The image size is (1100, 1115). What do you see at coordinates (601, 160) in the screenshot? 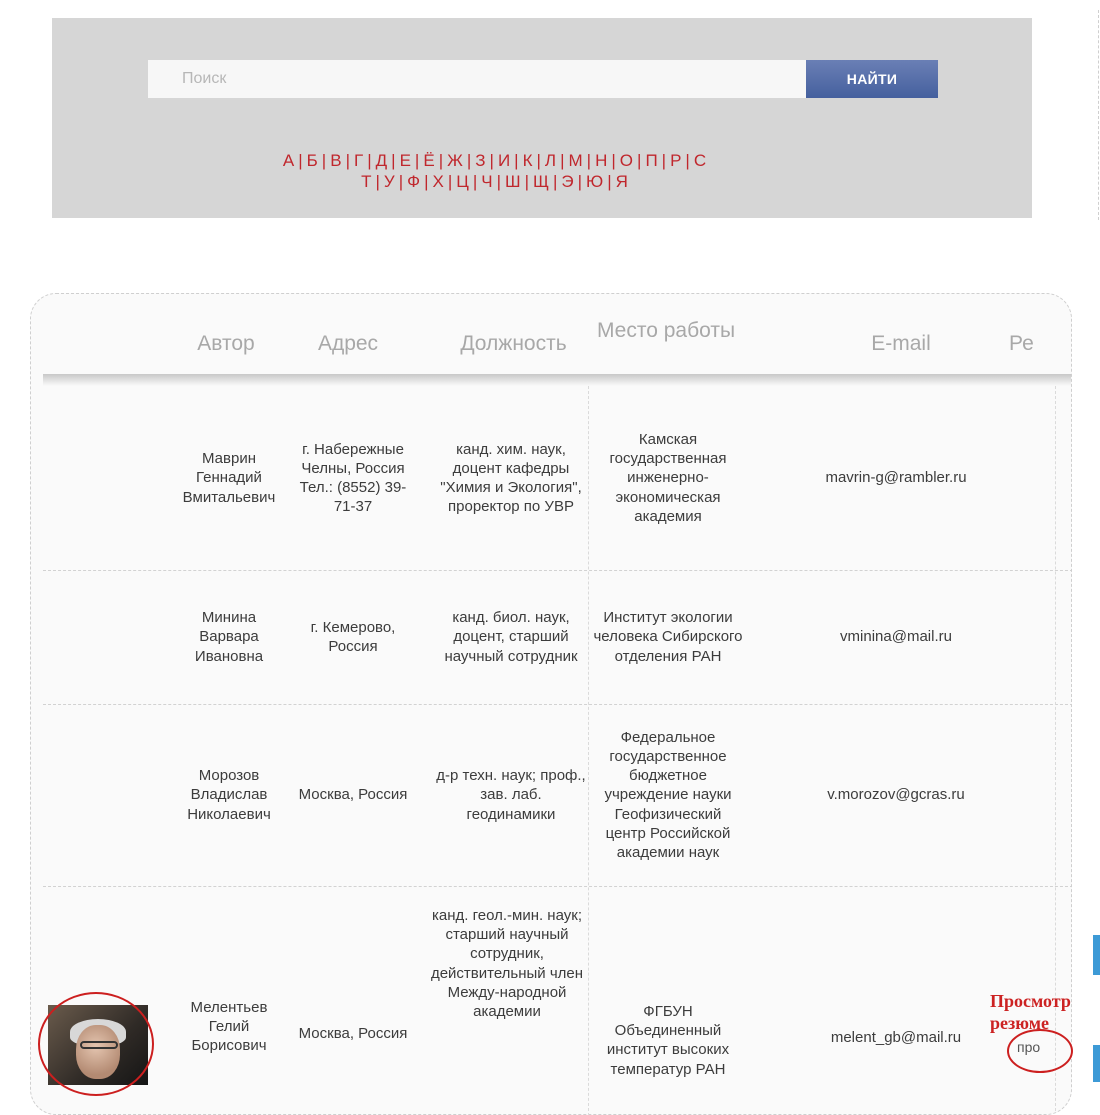
I see `alphabet-letter-Н: Н` at bounding box center [601, 160].